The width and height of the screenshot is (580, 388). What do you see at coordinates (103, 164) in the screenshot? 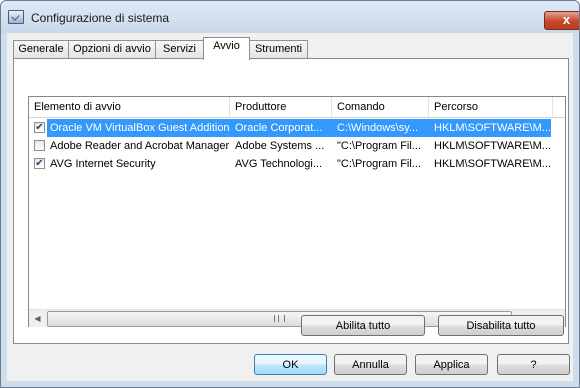
I see `startup-item-name: AVG Internet Security` at bounding box center [103, 164].